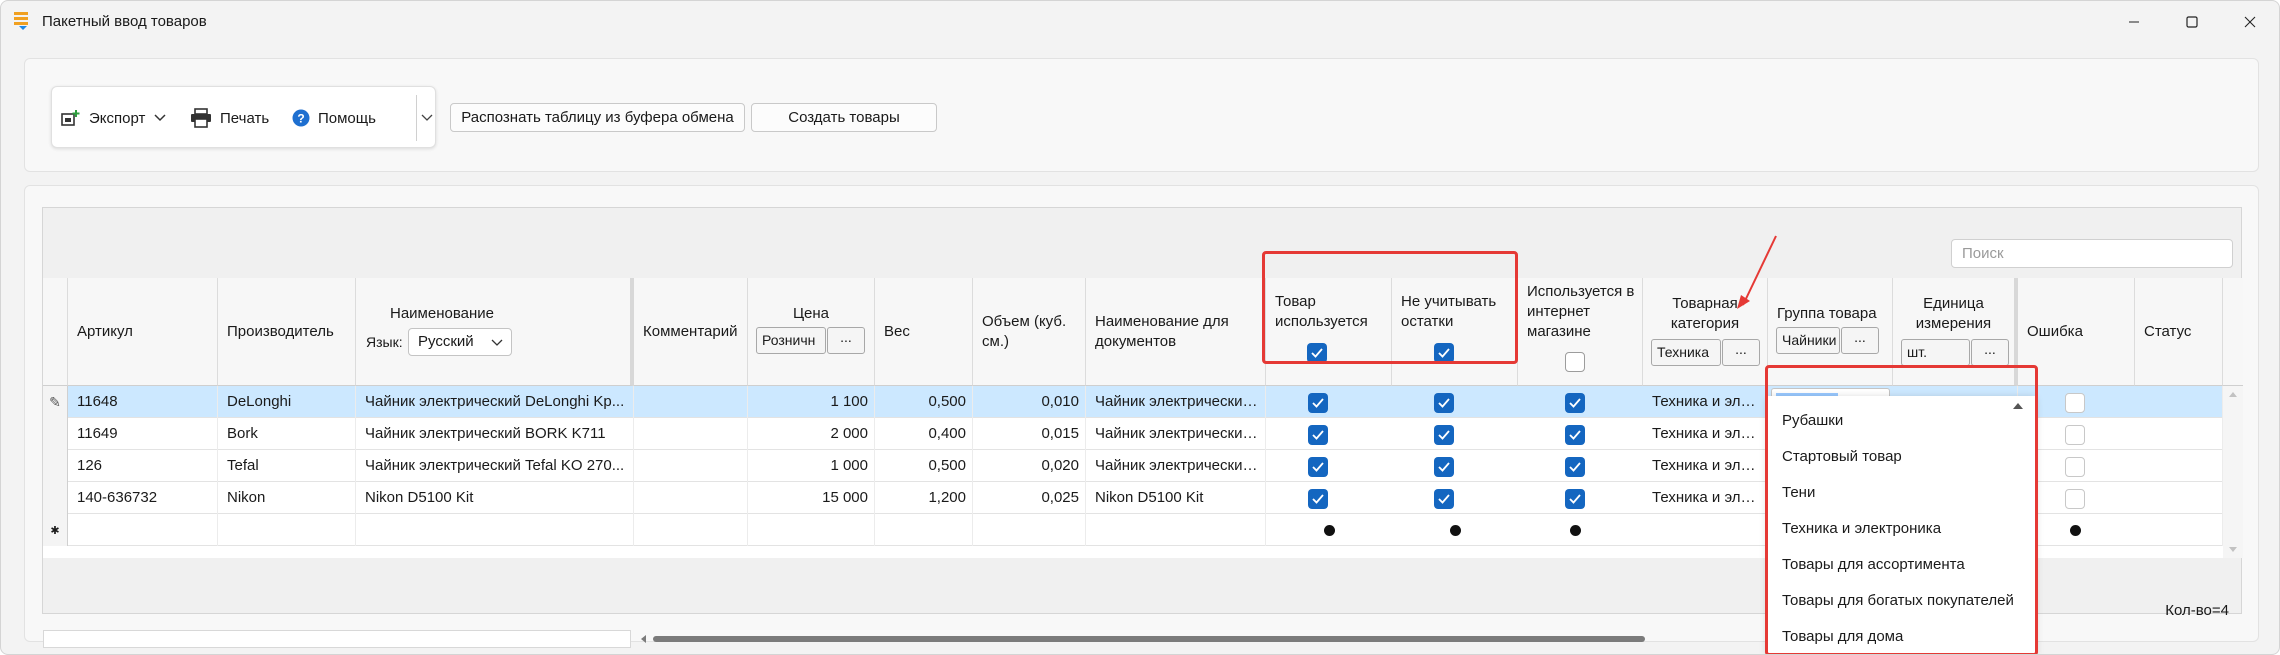 Image resolution: width=2280 pixels, height=655 pixels. Describe the element at coordinates (1029, 434) in the screenshot. I see `cell-volume: 0,015` at that location.